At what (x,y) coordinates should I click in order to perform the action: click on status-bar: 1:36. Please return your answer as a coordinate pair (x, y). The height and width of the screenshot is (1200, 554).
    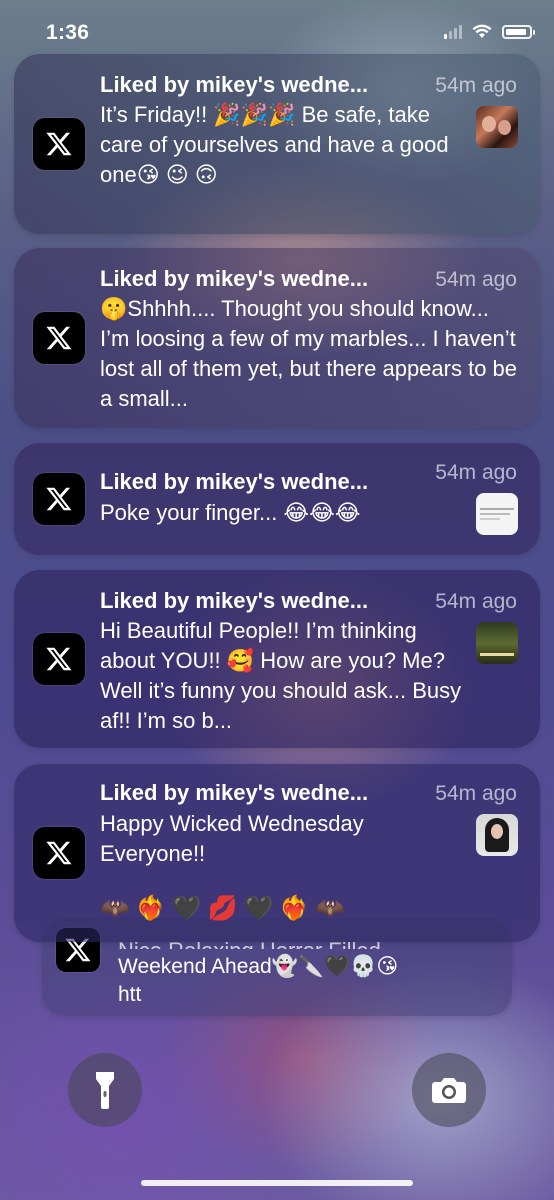
    Looking at the image, I should click on (277, 31).